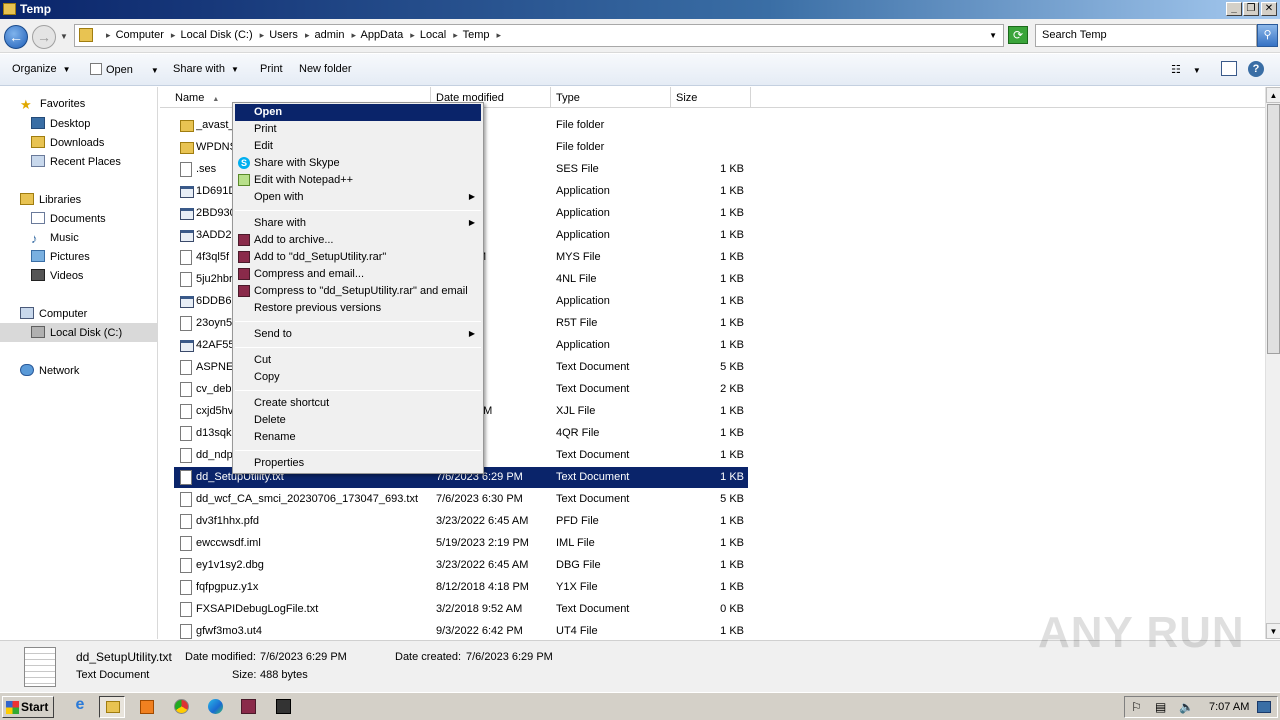 This screenshot has height=720, width=1280. What do you see at coordinates (358, 223) in the screenshot?
I see `menu-share-with: Share with ▶` at bounding box center [358, 223].